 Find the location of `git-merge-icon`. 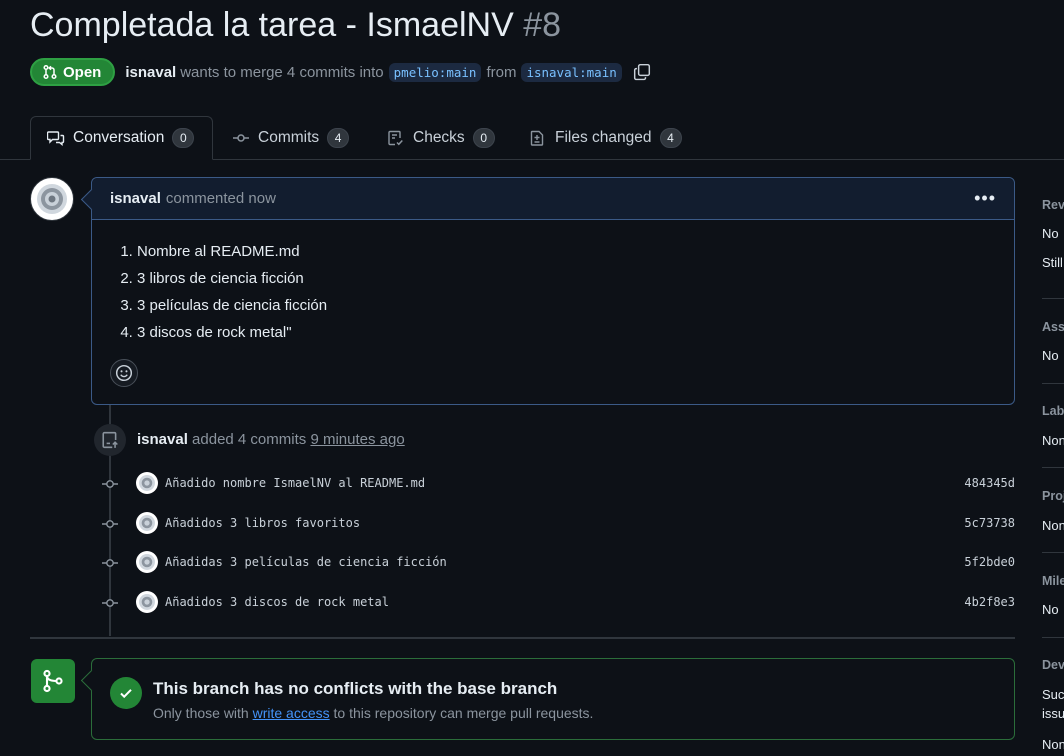

git-merge-icon is located at coordinates (53, 681).